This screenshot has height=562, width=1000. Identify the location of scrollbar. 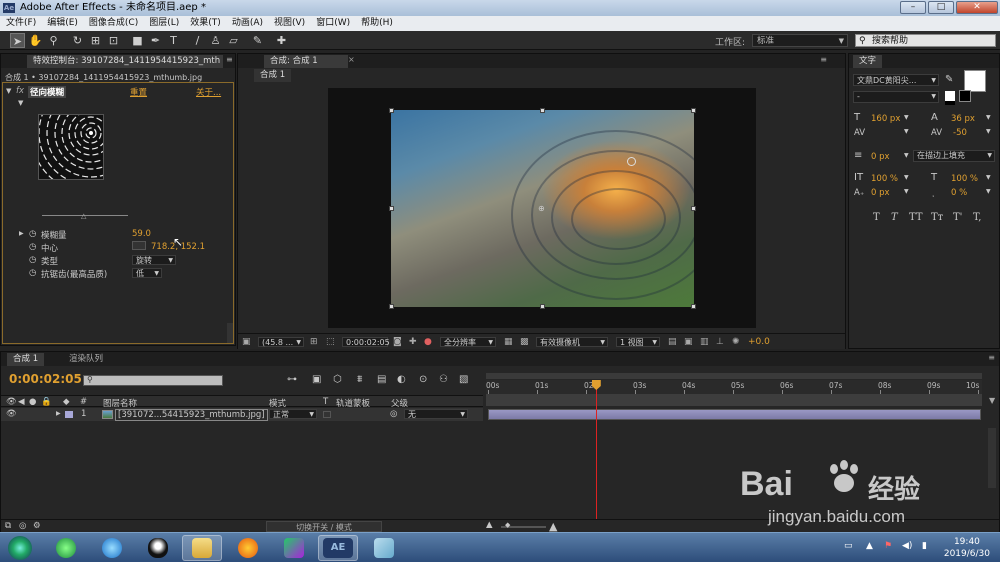
(230, 333).